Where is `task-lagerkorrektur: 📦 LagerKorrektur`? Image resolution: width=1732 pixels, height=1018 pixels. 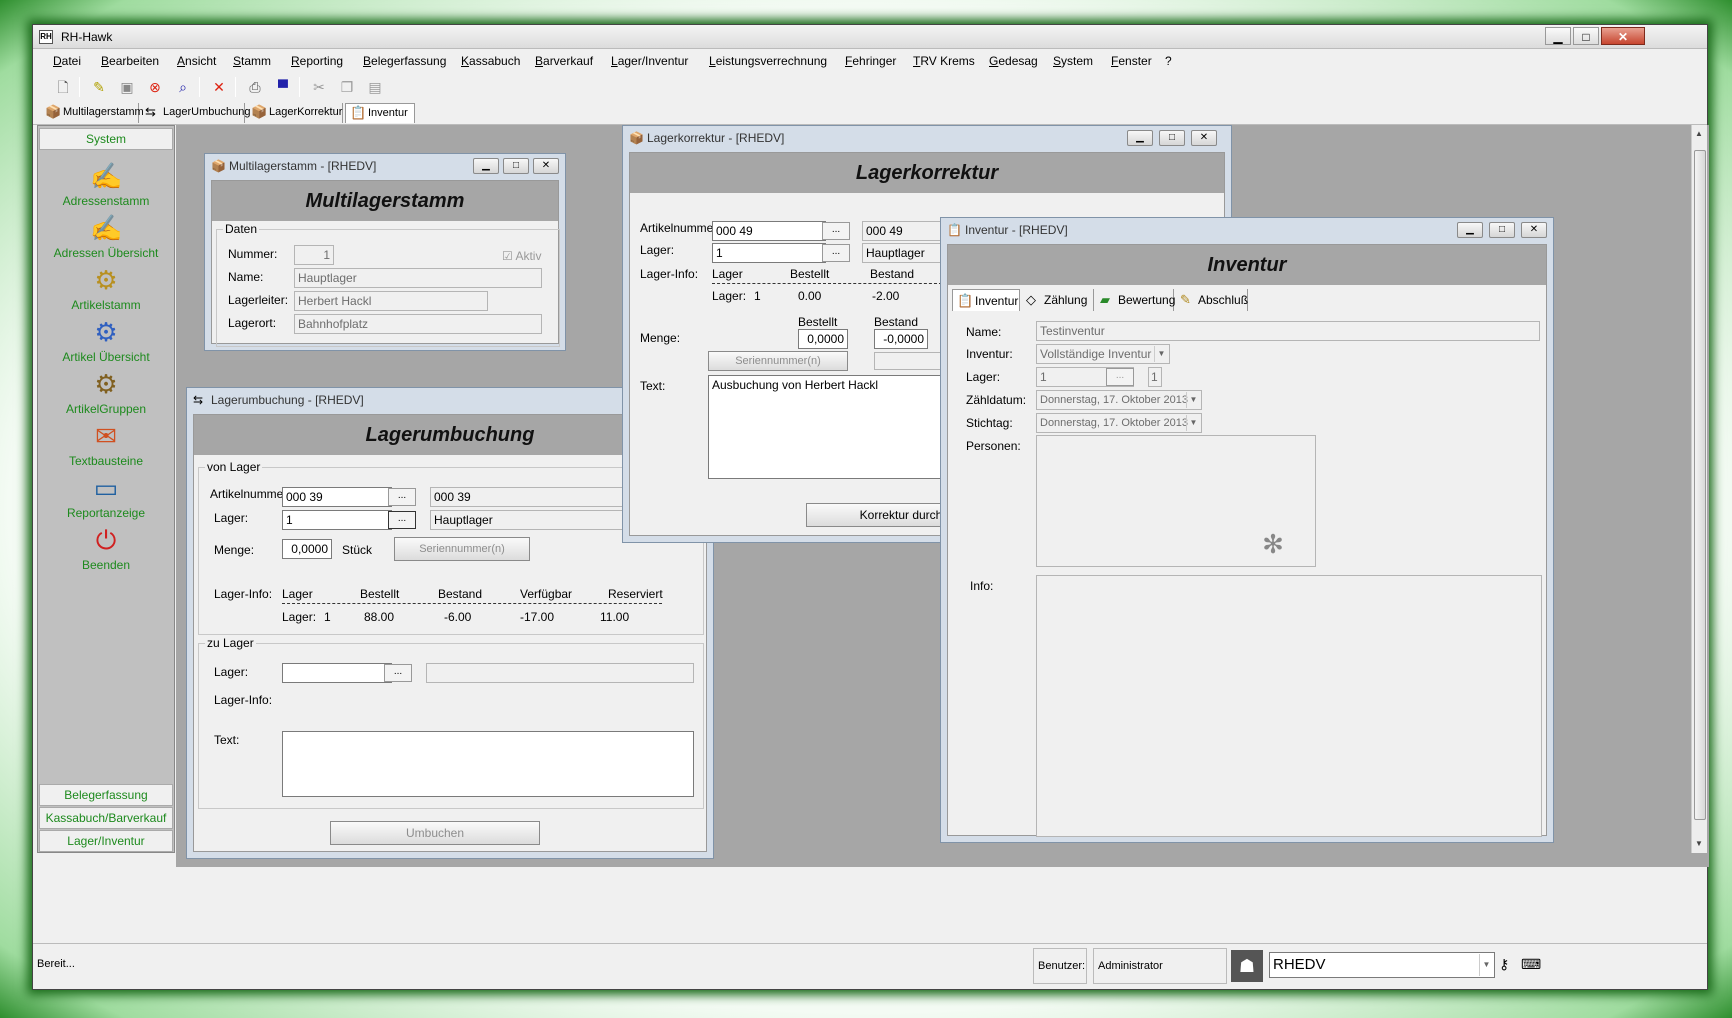 task-lagerkorrektur: 📦 LagerKorrektur is located at coordinates (295, 113).